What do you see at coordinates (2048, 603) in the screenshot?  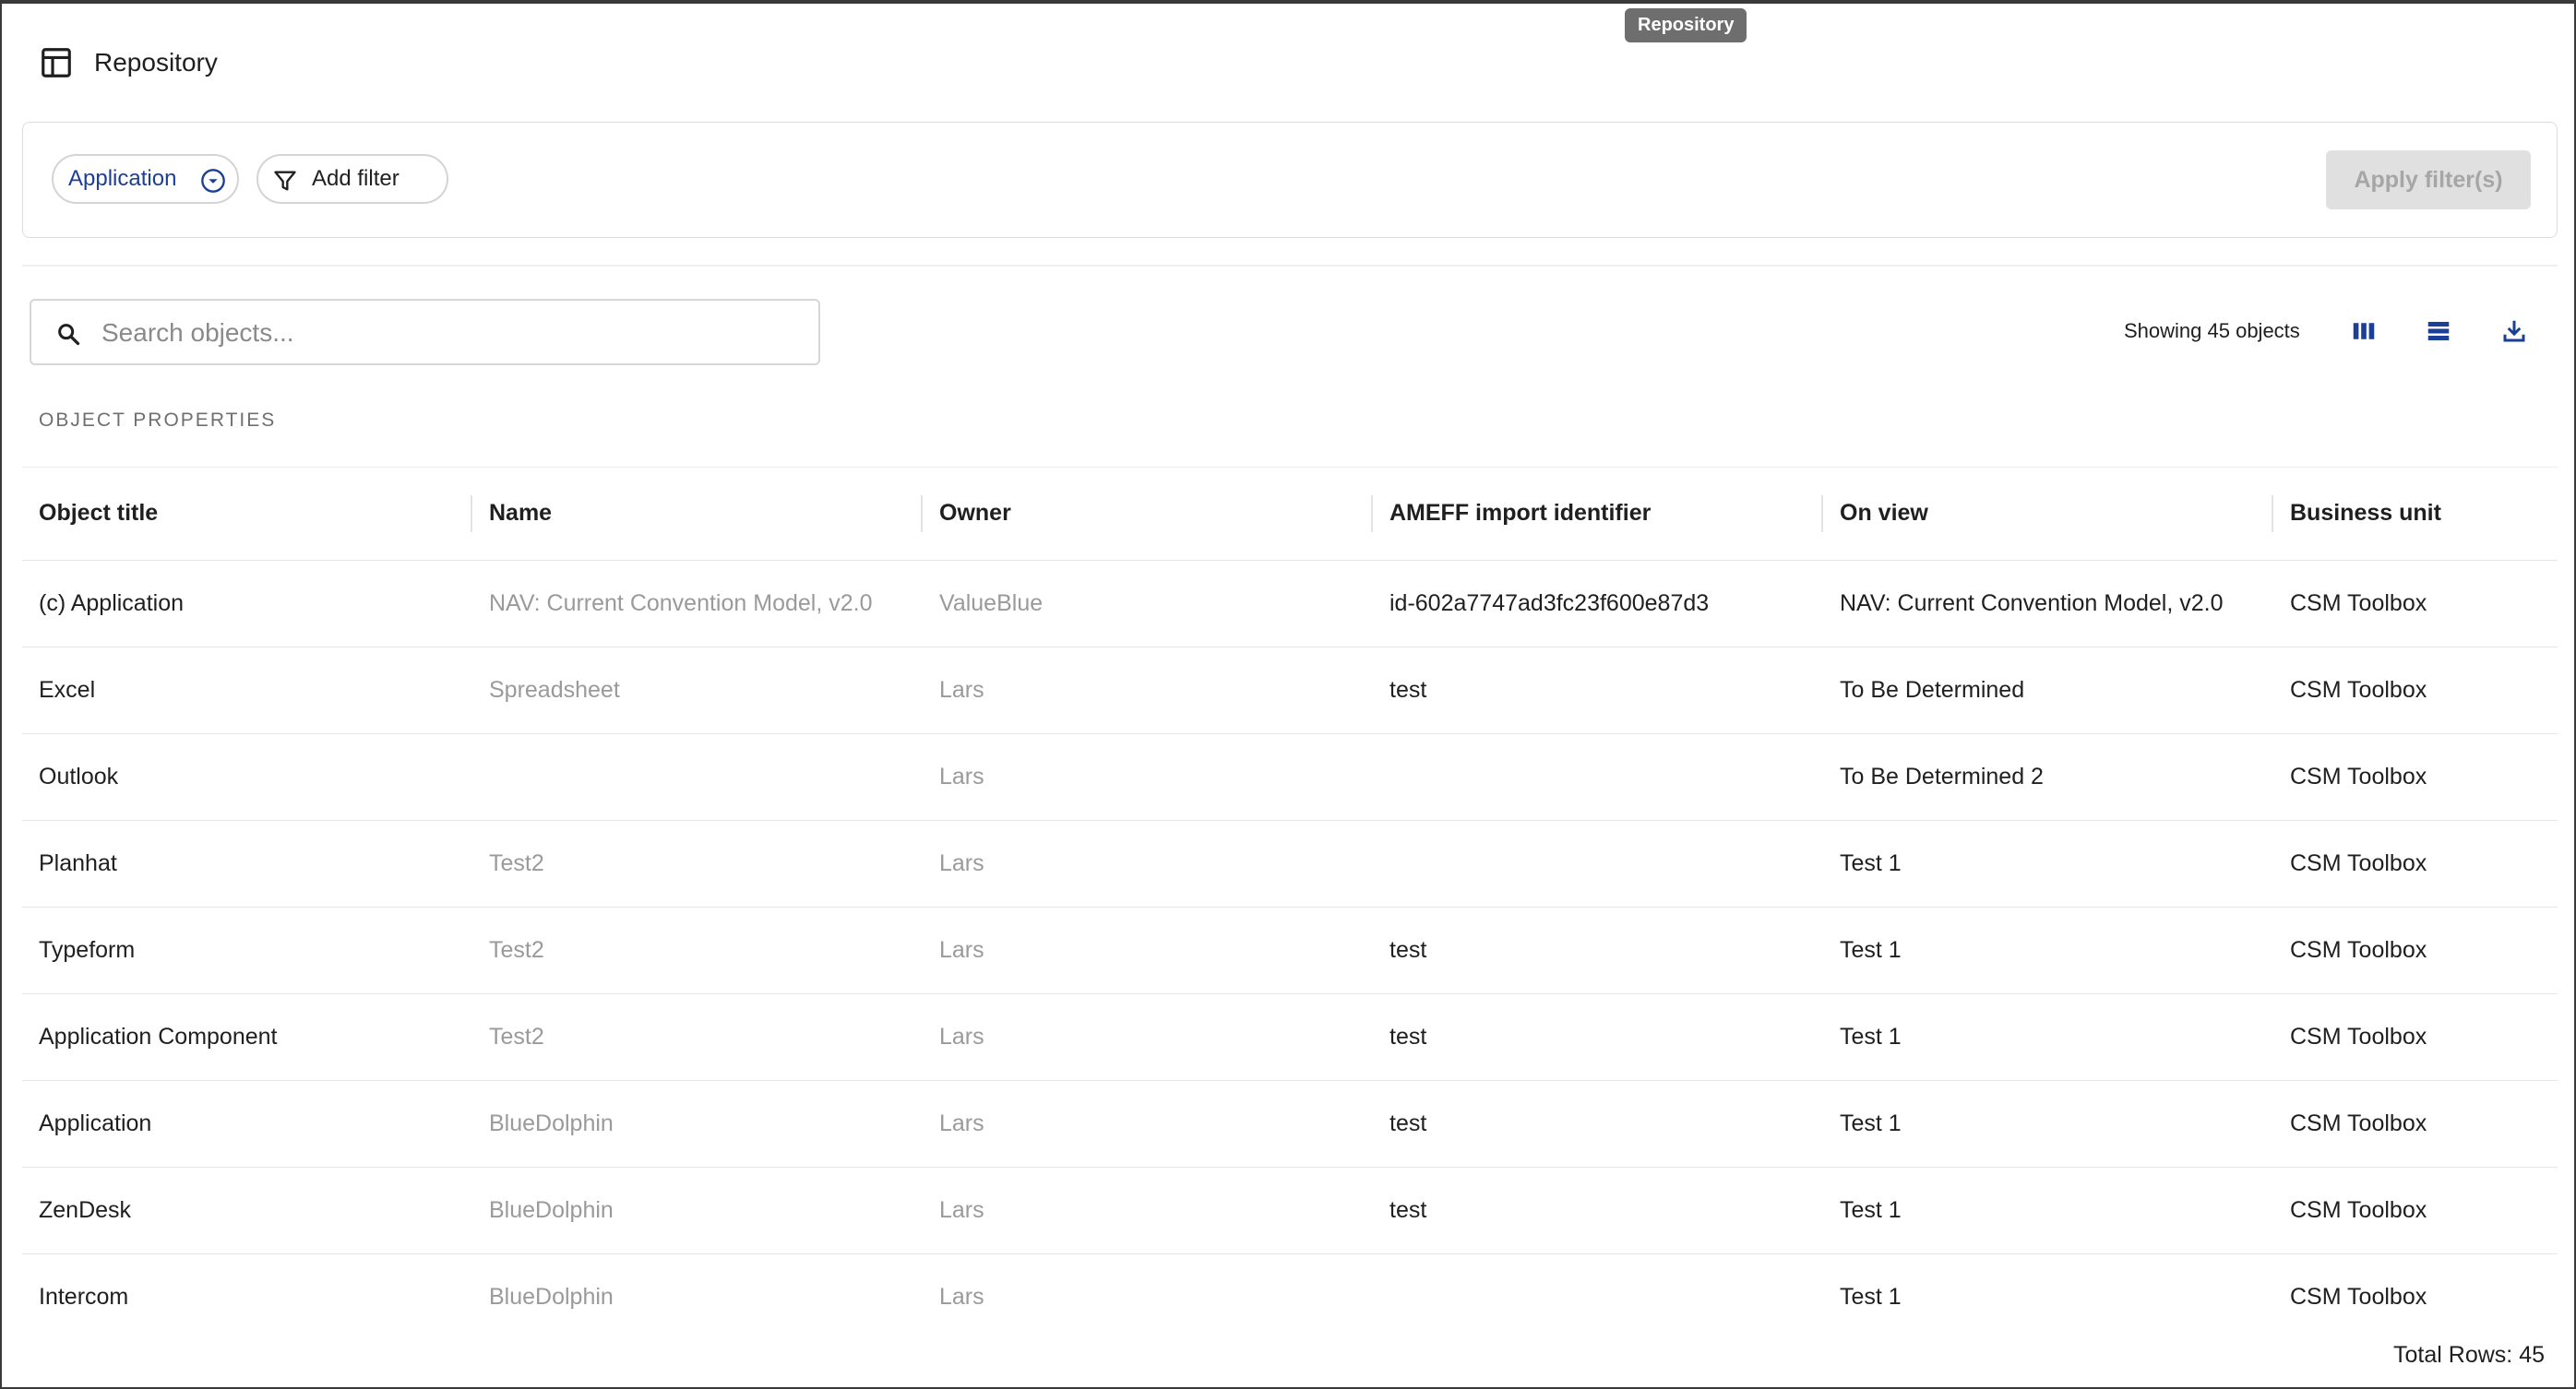 I see `cell-on-view: NAV: Current Convention Model, v2.0` at bounding box center [2048, 603].